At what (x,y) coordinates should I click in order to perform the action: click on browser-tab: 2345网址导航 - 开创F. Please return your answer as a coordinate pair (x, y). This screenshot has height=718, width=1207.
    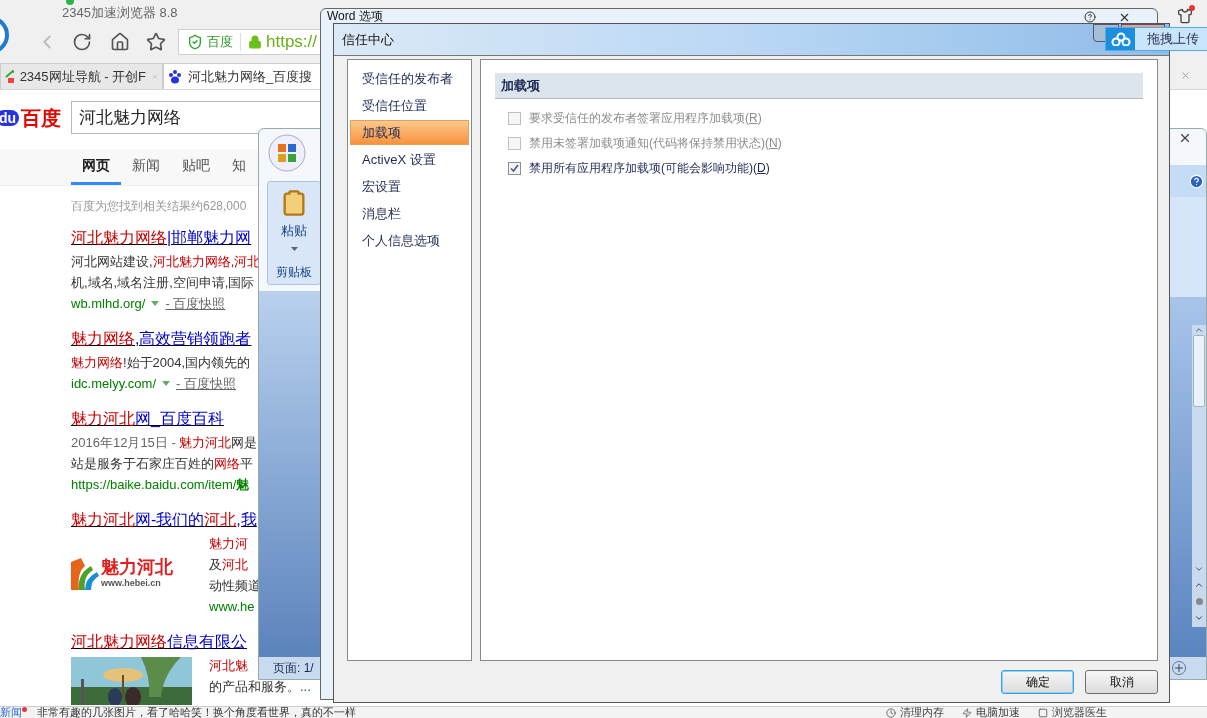
    Looking at the image, I should click on (81, 76).